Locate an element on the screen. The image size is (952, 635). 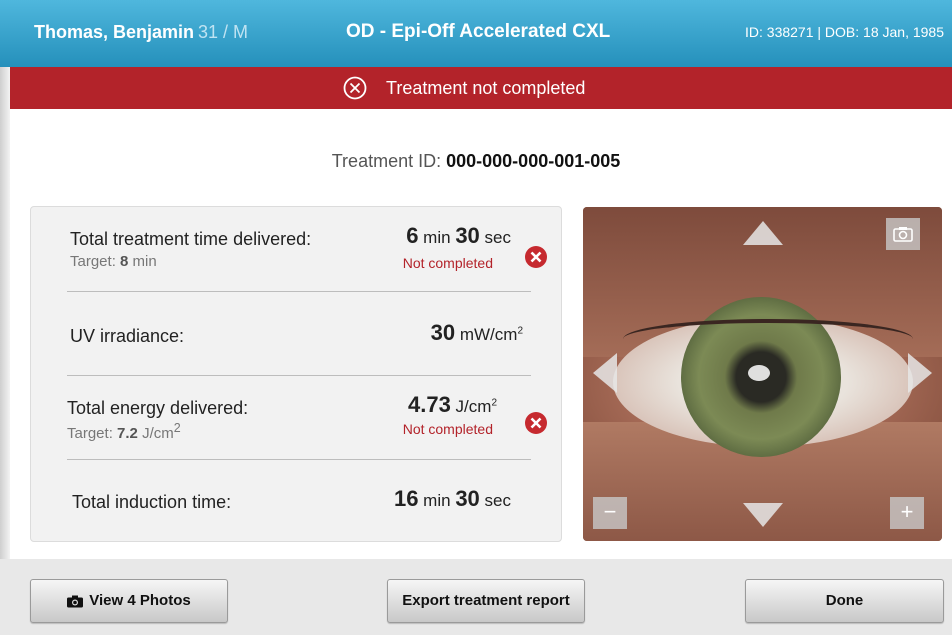
alert-banner: Treatment not completed is located at coordinates (481, 88).